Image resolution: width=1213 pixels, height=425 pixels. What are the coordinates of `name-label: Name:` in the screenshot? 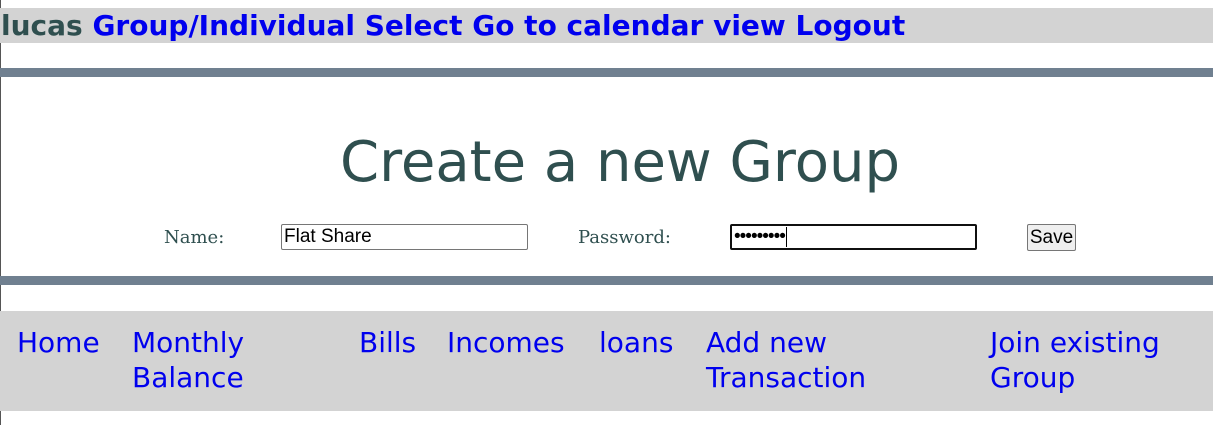 It's located at (194, 237).